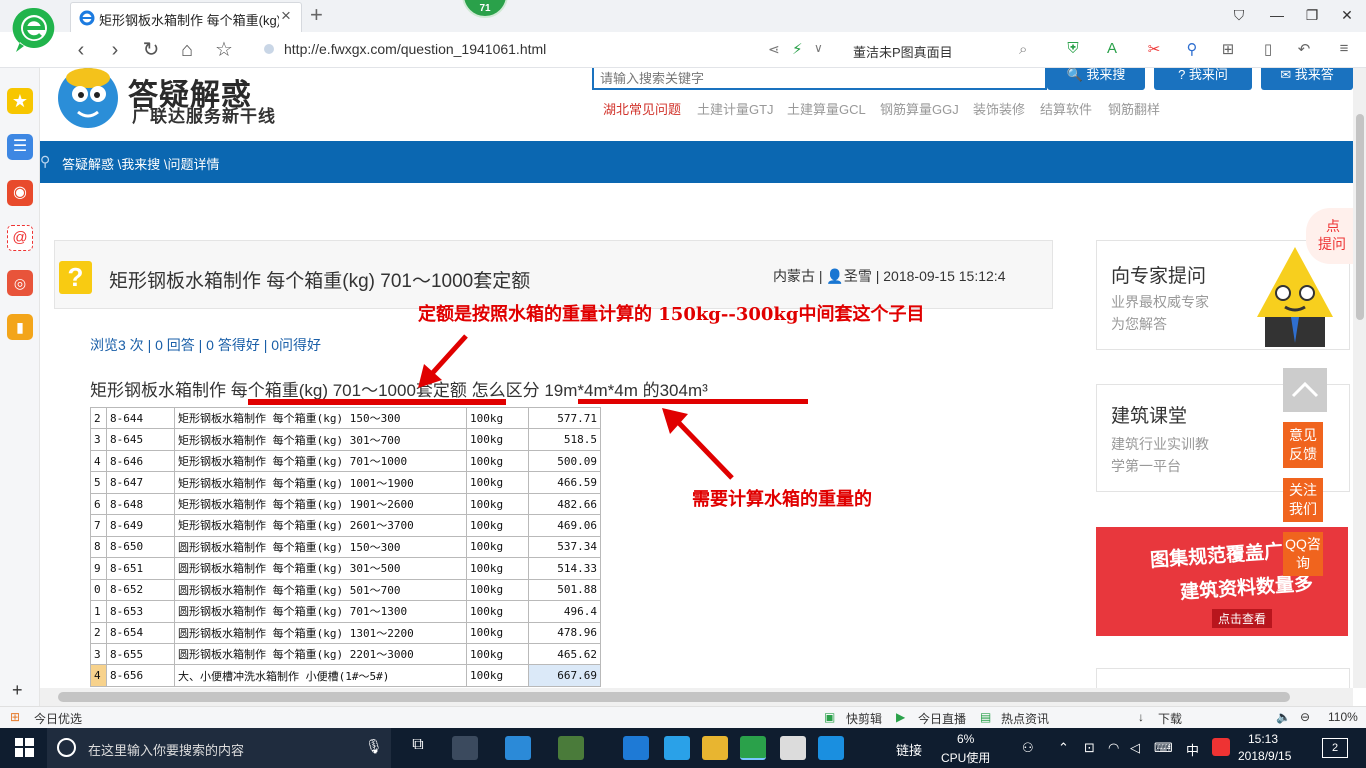 The width and height of the screenshot is (1366, 768). What do you see at coordinates (819, 79) in the screenshot?
I see `site-search-input: 请输入搜索关键字` at bounding box center [819, 79].